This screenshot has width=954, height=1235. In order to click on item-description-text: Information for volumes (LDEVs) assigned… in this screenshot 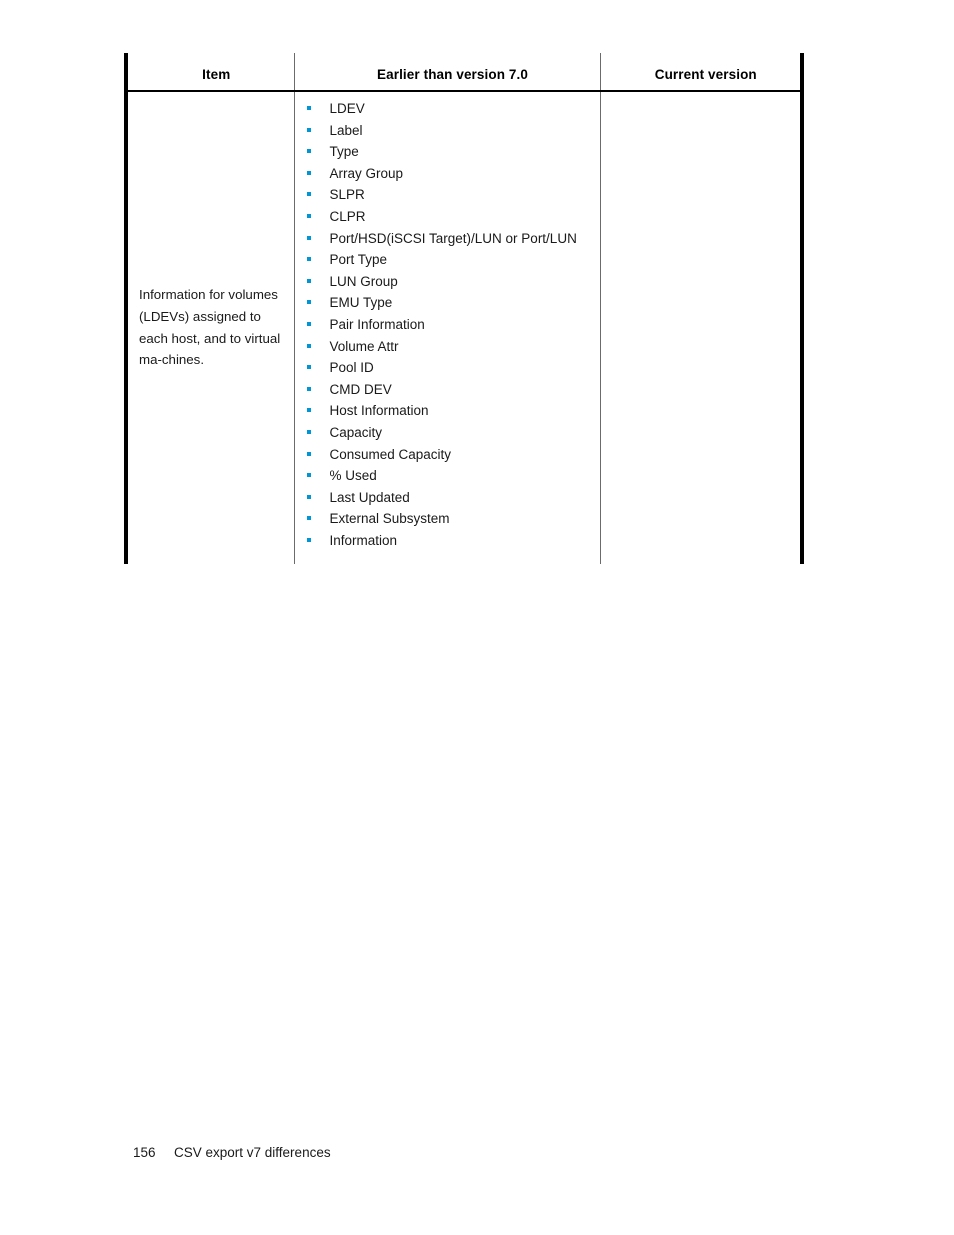, I will do `click(210, 327)`.